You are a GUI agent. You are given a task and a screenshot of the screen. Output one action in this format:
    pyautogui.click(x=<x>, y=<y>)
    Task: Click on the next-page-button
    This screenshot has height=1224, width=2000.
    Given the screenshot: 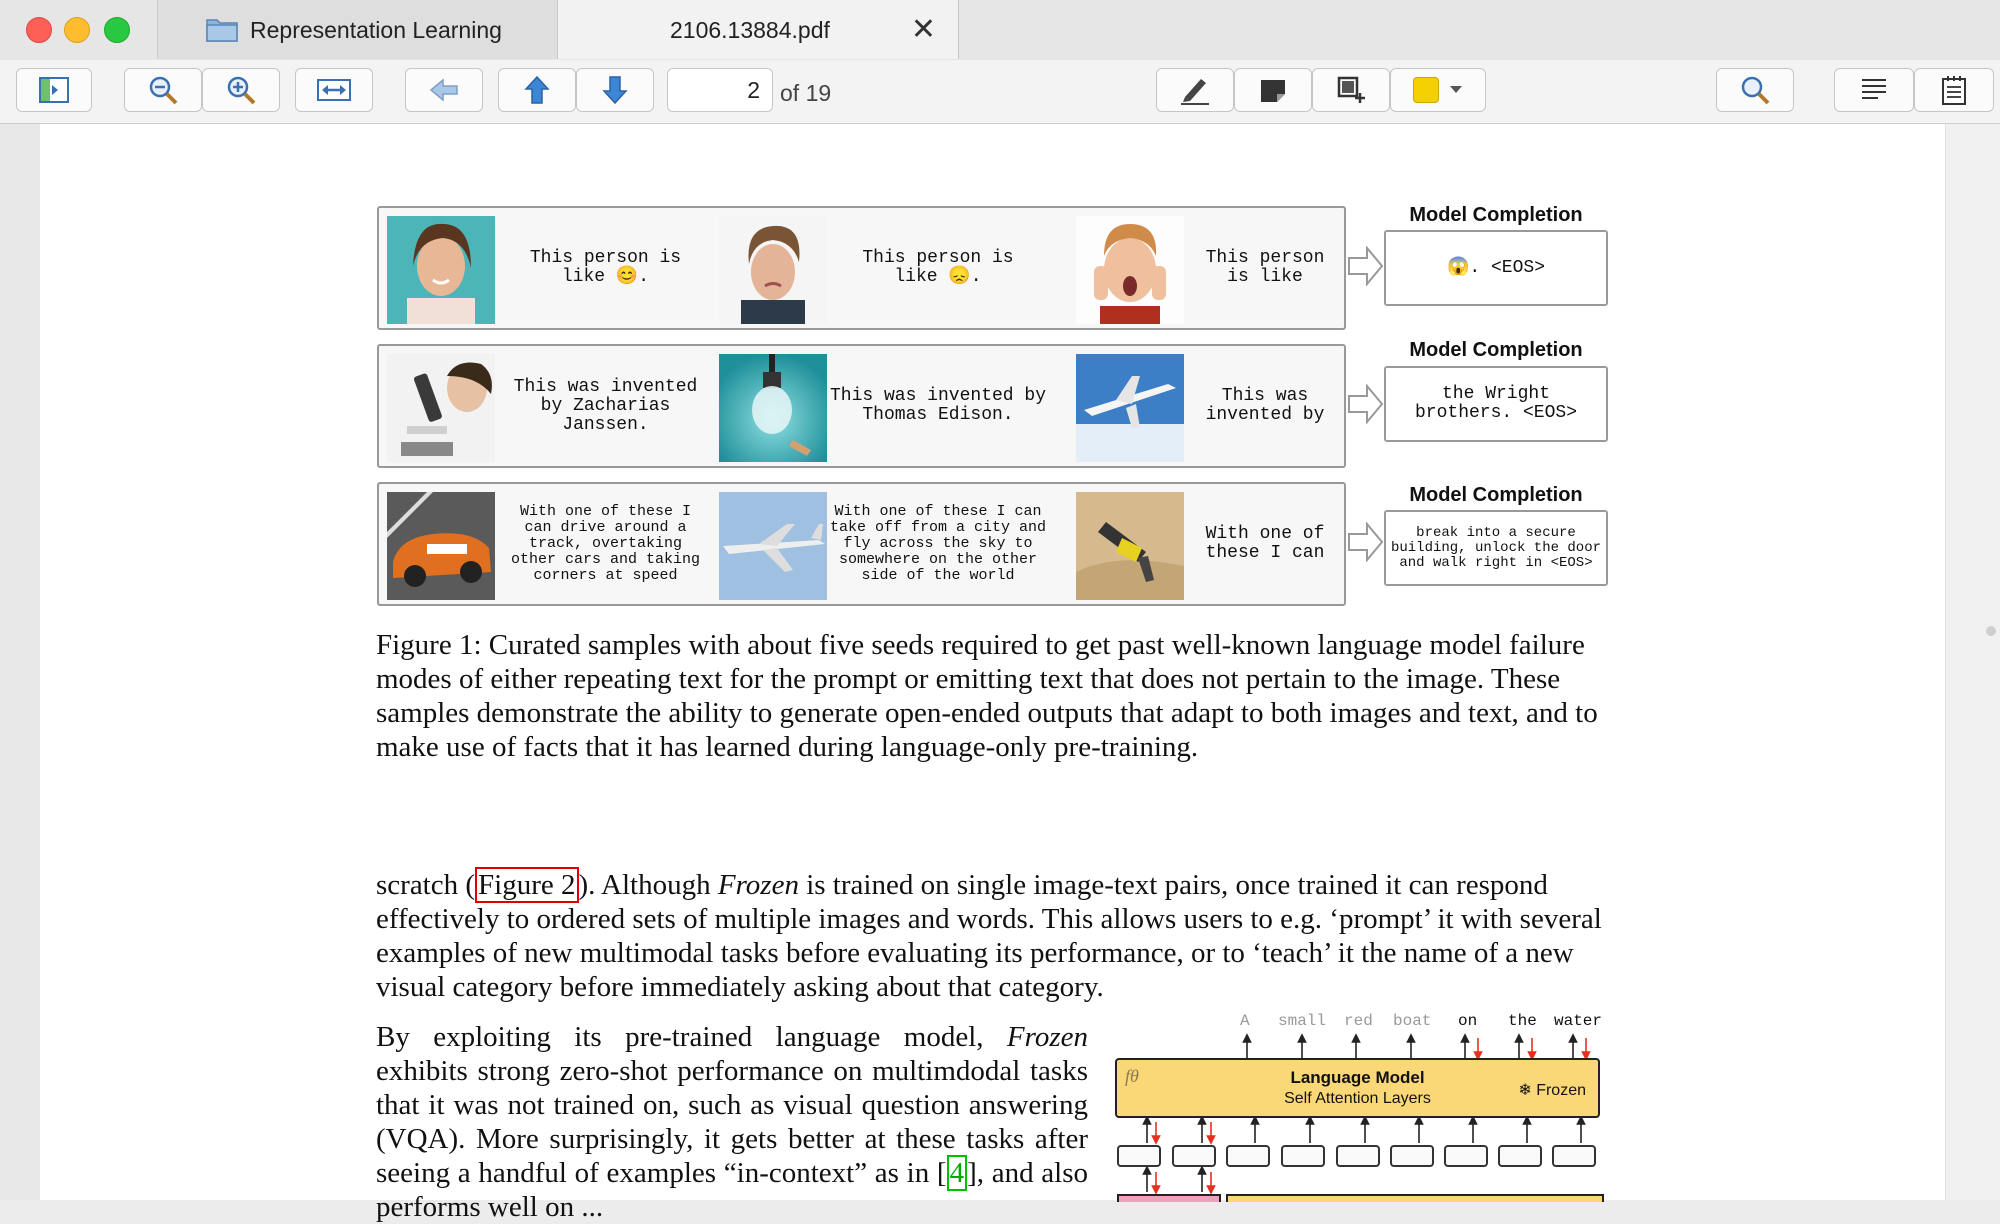 What is the action you would take?
    pyautogui.click(x=615, y=90)
    